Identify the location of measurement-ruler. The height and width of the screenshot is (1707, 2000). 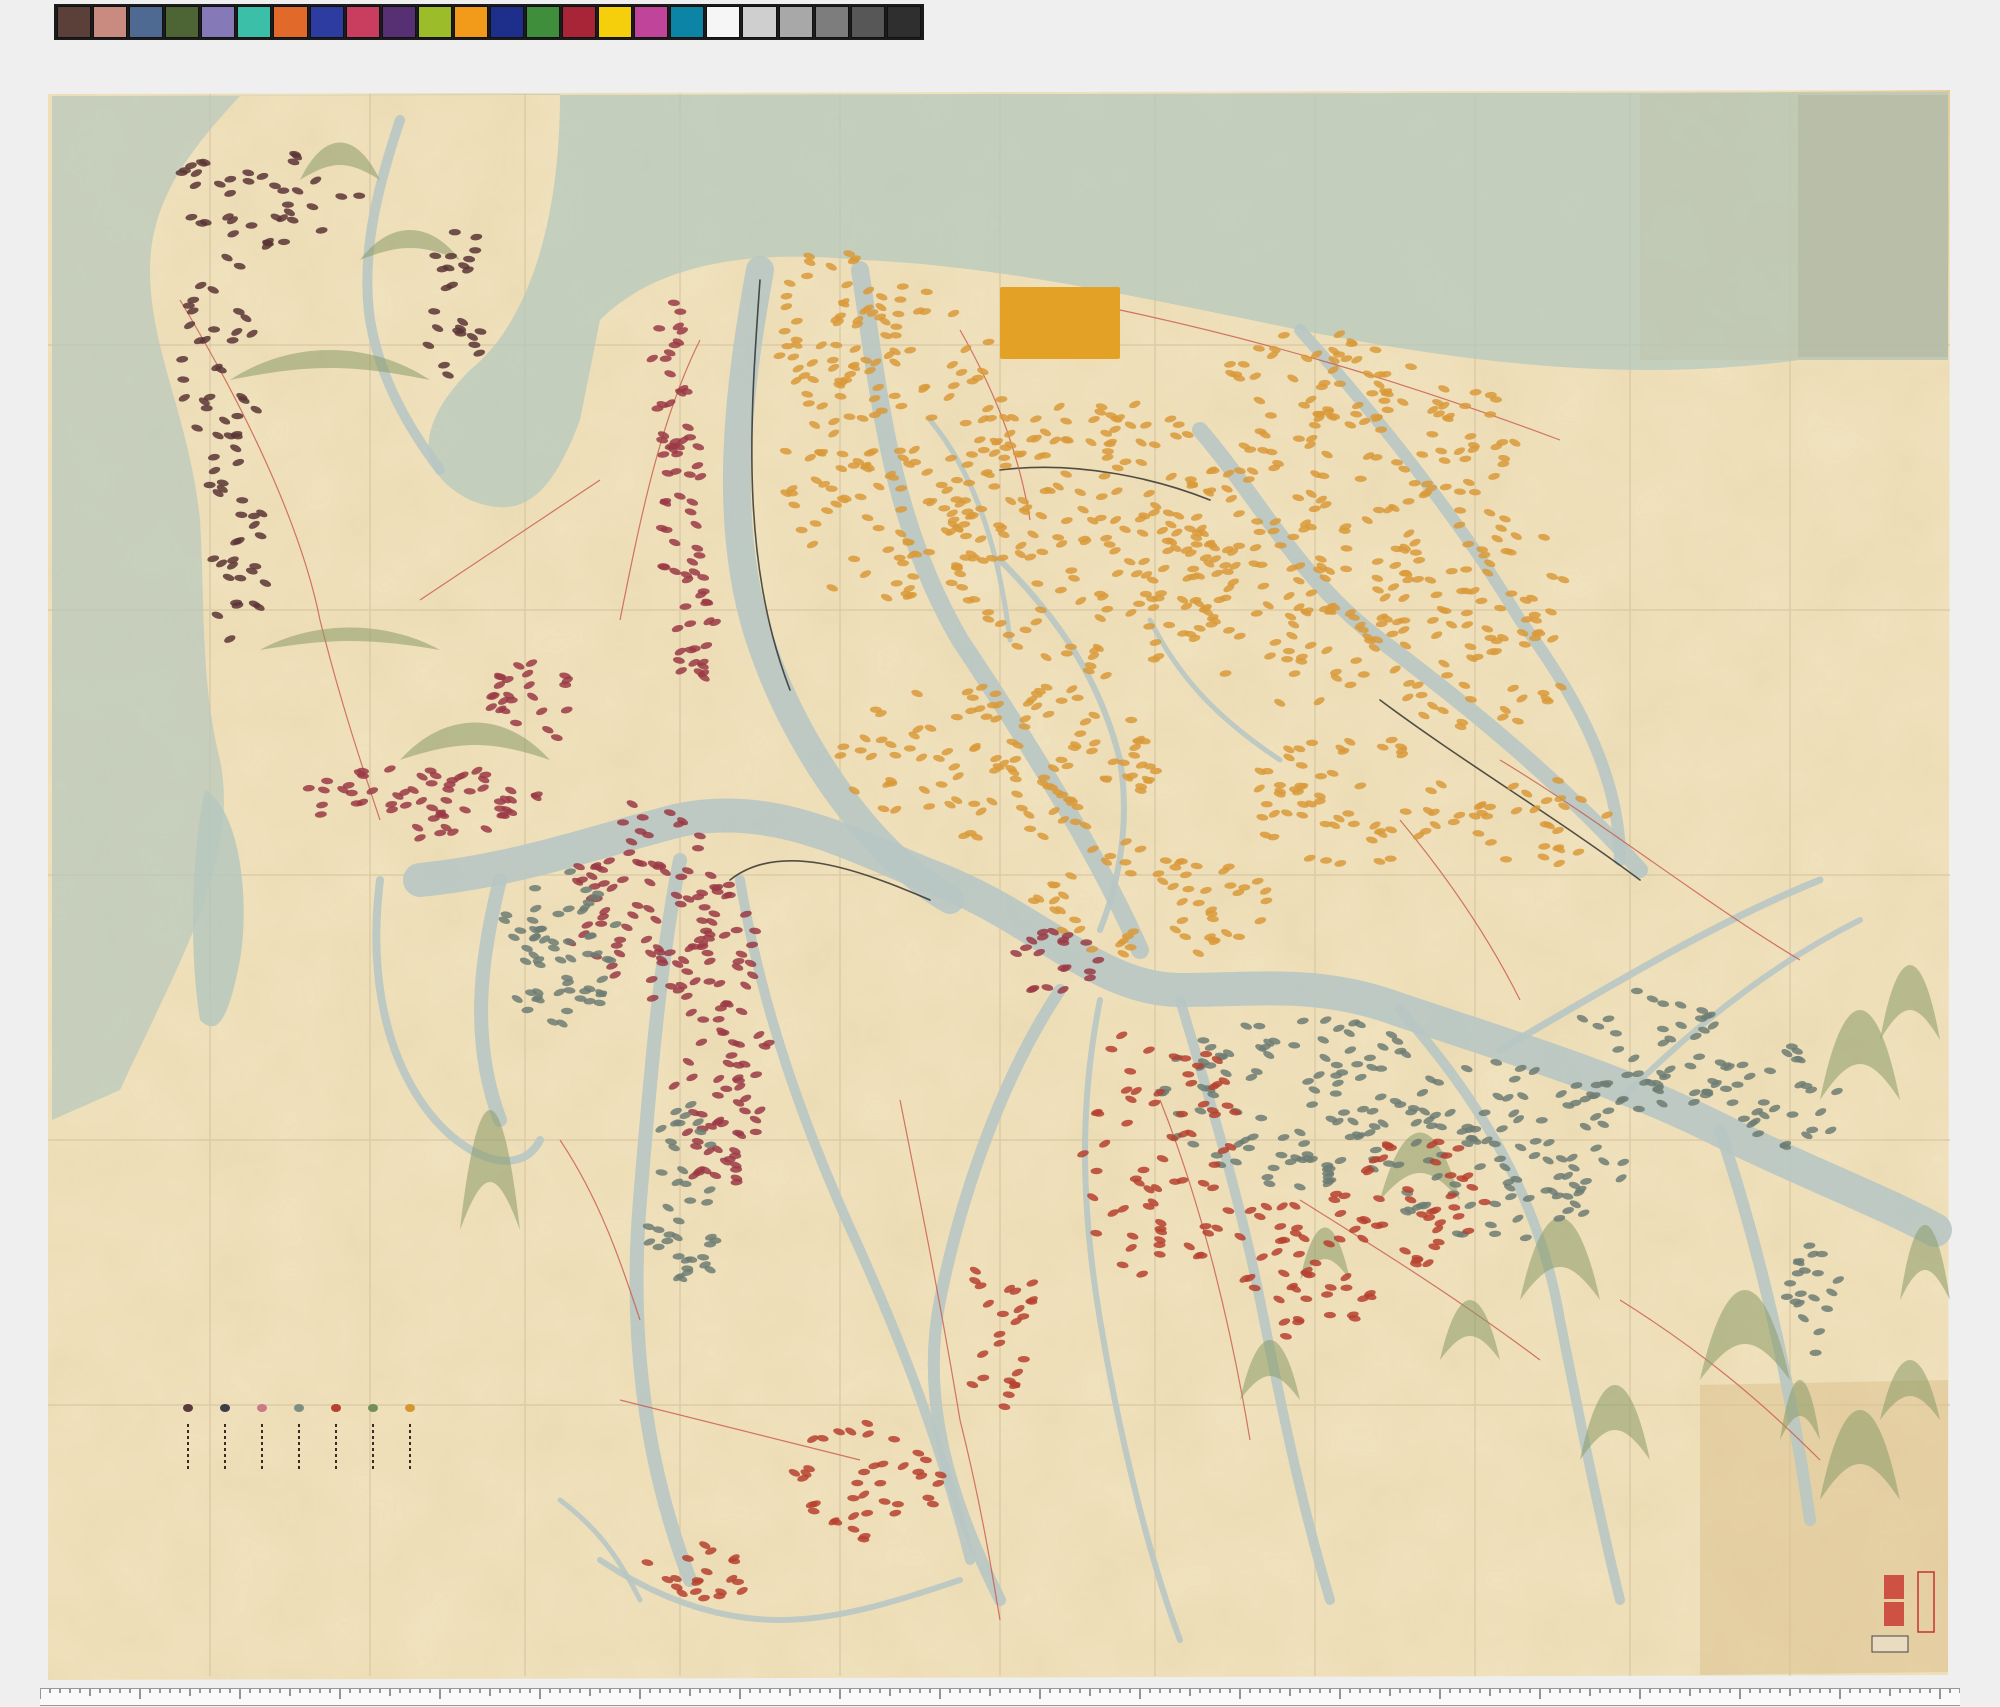
(1000, 1697).